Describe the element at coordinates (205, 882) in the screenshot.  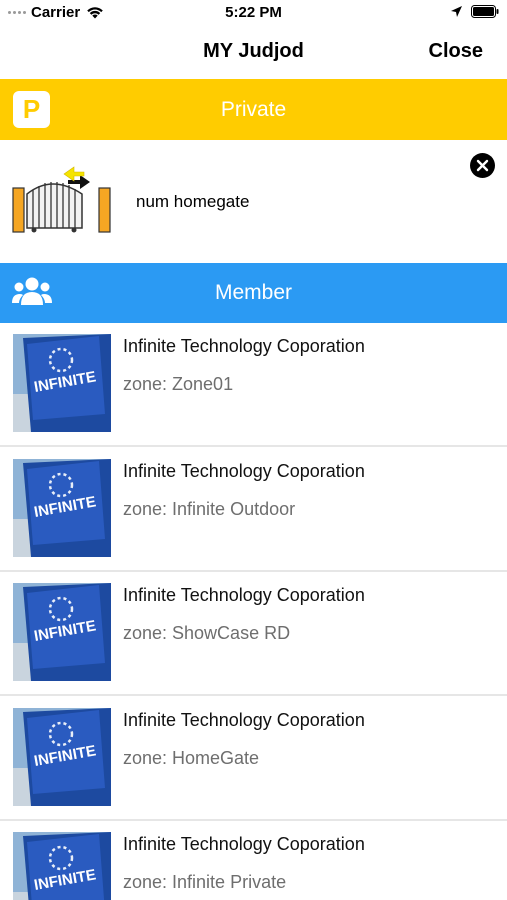
I see `member-zone: zone: Infinite Private` at that location.